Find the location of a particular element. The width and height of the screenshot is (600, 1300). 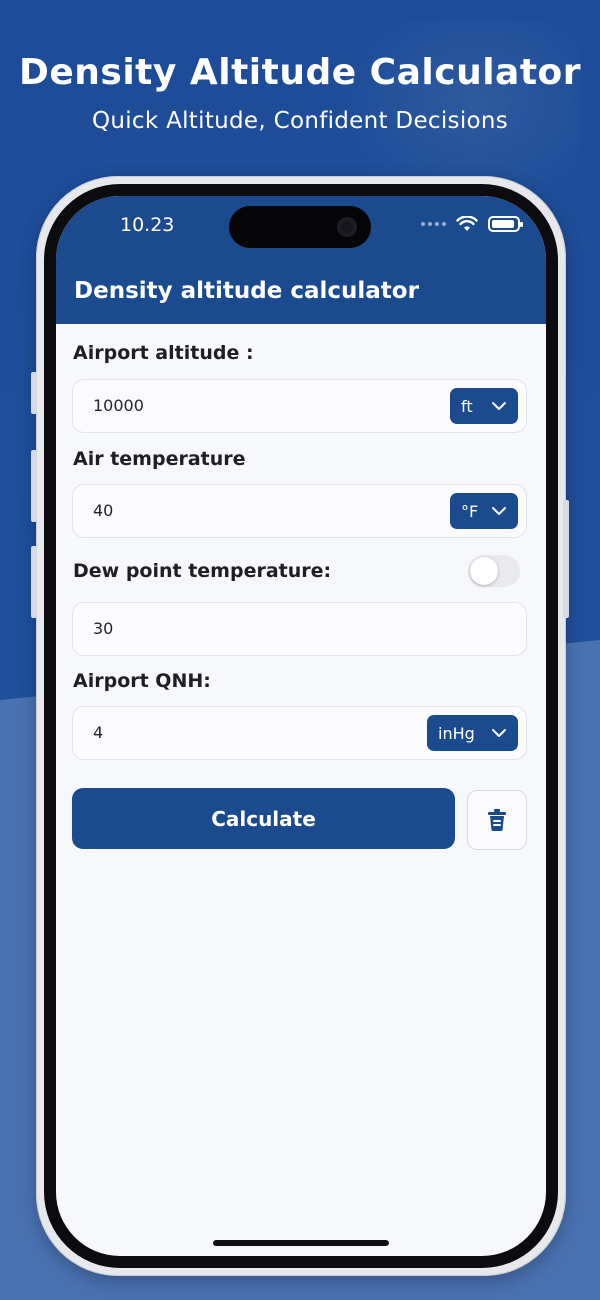

air-temperature-label: Air temperature is located at coordinates (159, 459).